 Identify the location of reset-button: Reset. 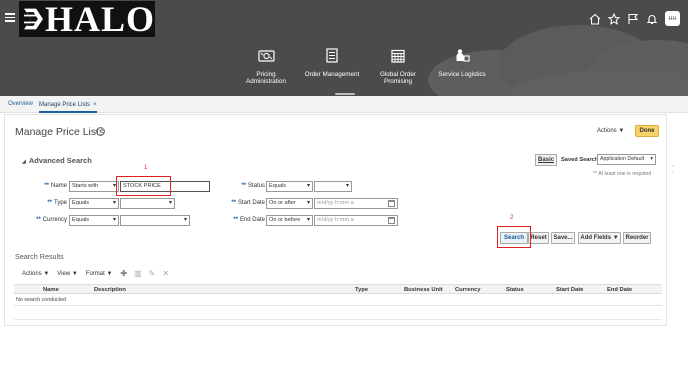
(538, 238).